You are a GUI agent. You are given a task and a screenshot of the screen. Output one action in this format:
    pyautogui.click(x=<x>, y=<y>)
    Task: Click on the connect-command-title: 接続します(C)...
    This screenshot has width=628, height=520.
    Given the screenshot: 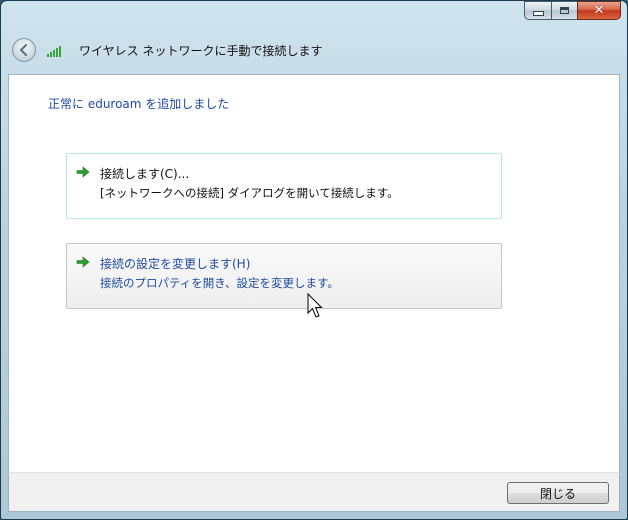 What is the action you would take?
    pyautogui.click(x=145, y=174)
    